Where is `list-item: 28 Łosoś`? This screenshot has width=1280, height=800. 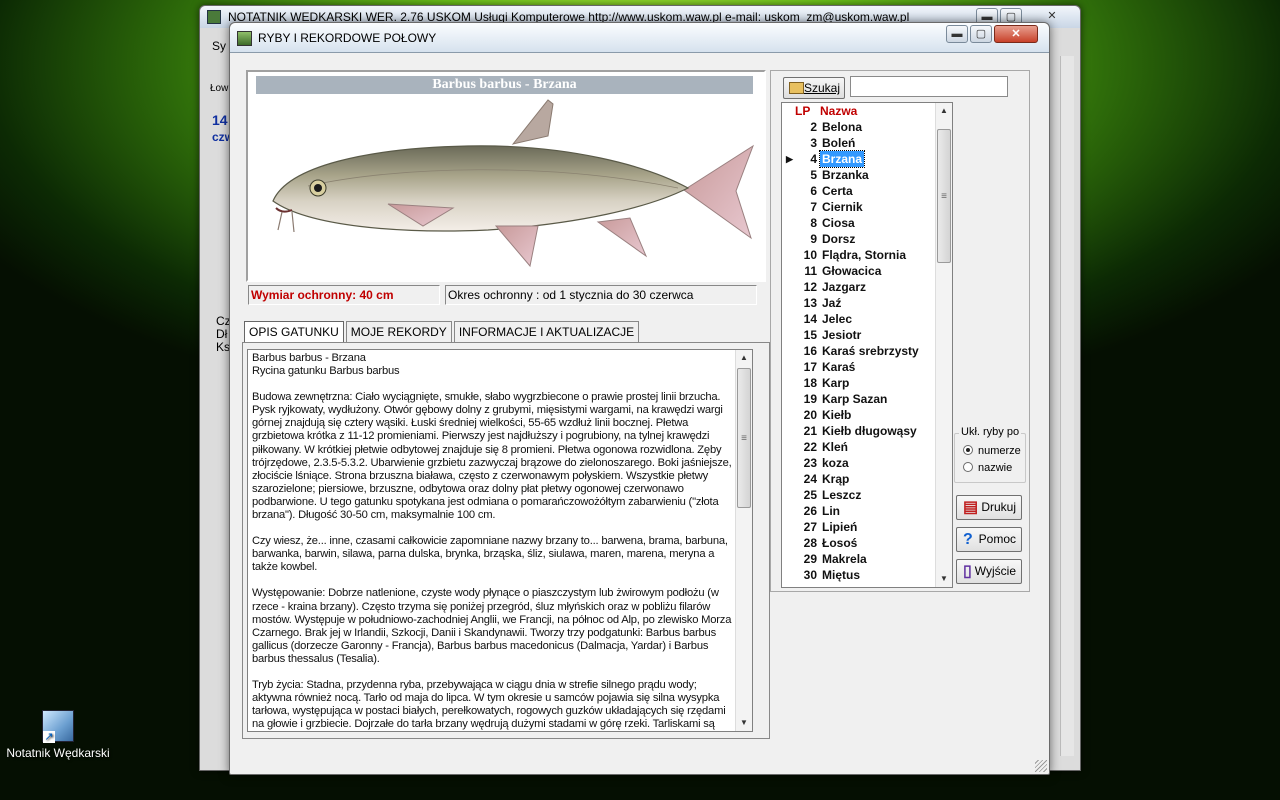 list-item: 28 Łosoś is located at coordinates (859, 543).